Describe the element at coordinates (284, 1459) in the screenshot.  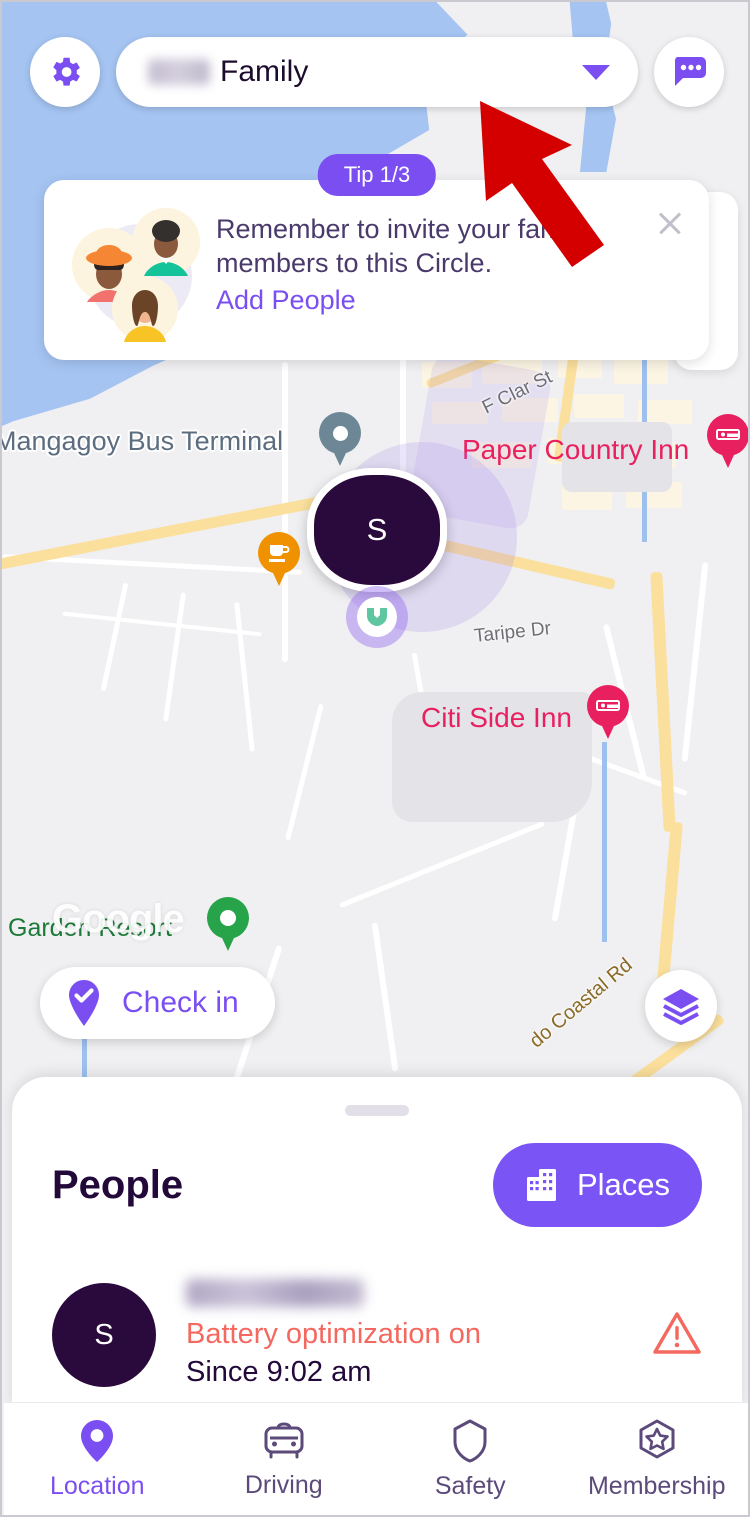
I see `nav-item-driving: Driving` at that location.